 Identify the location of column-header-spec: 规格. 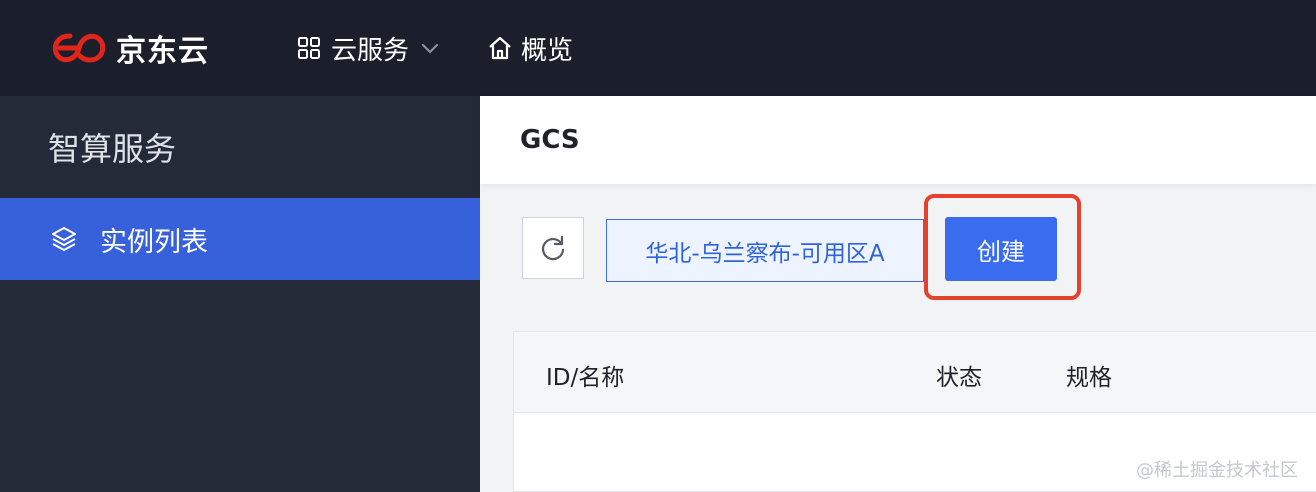
(1089, 375).